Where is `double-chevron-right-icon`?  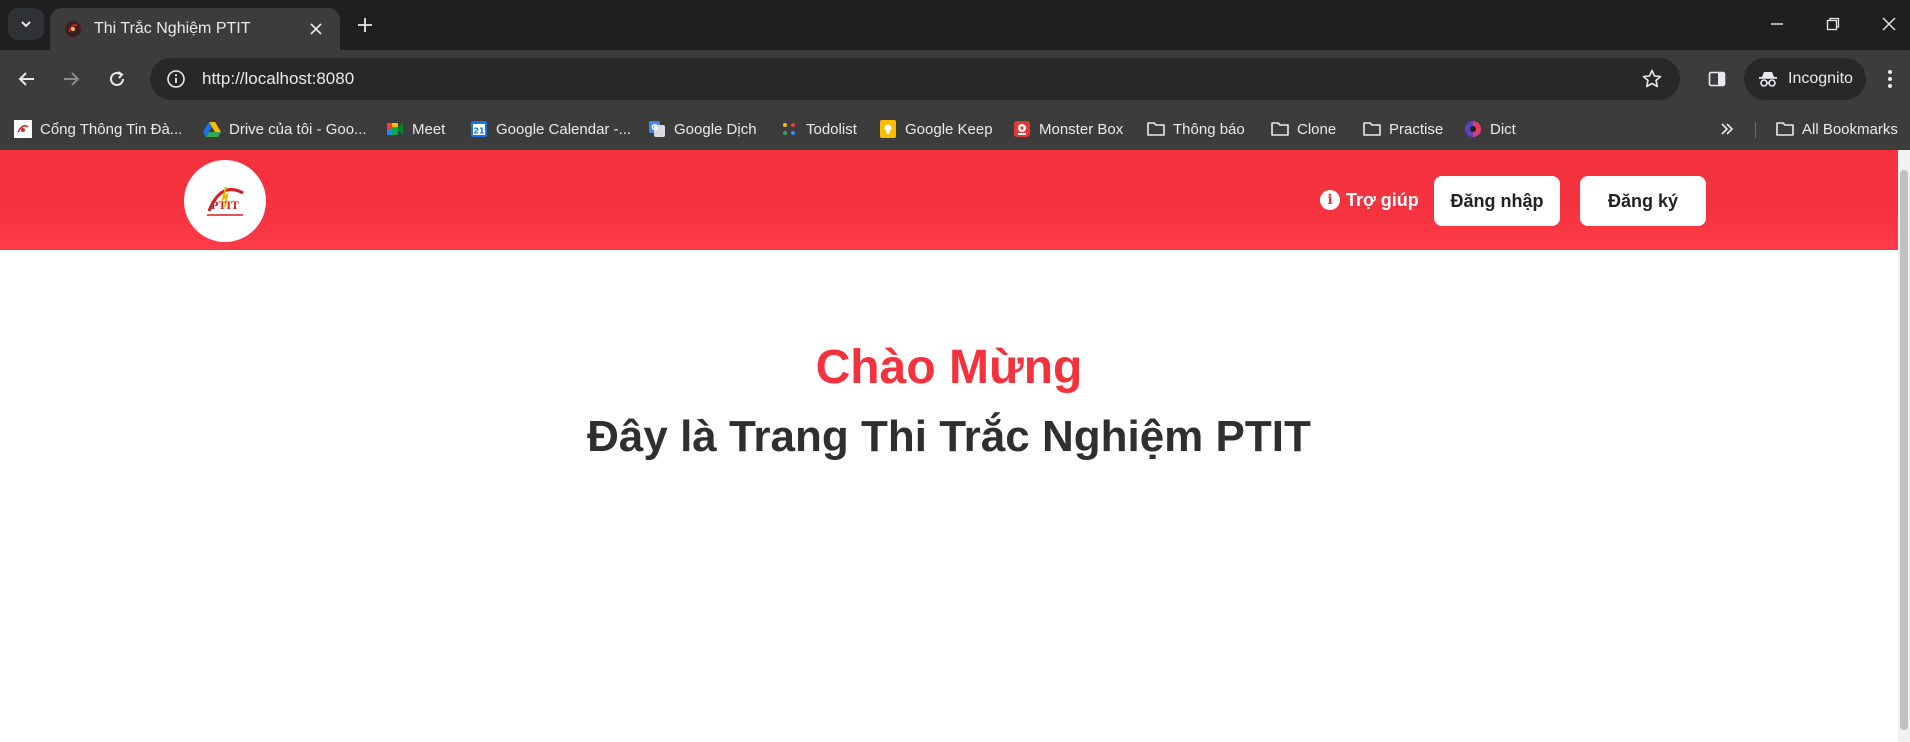
double-chevron-right-icon is located at coordinates (1727, 129).